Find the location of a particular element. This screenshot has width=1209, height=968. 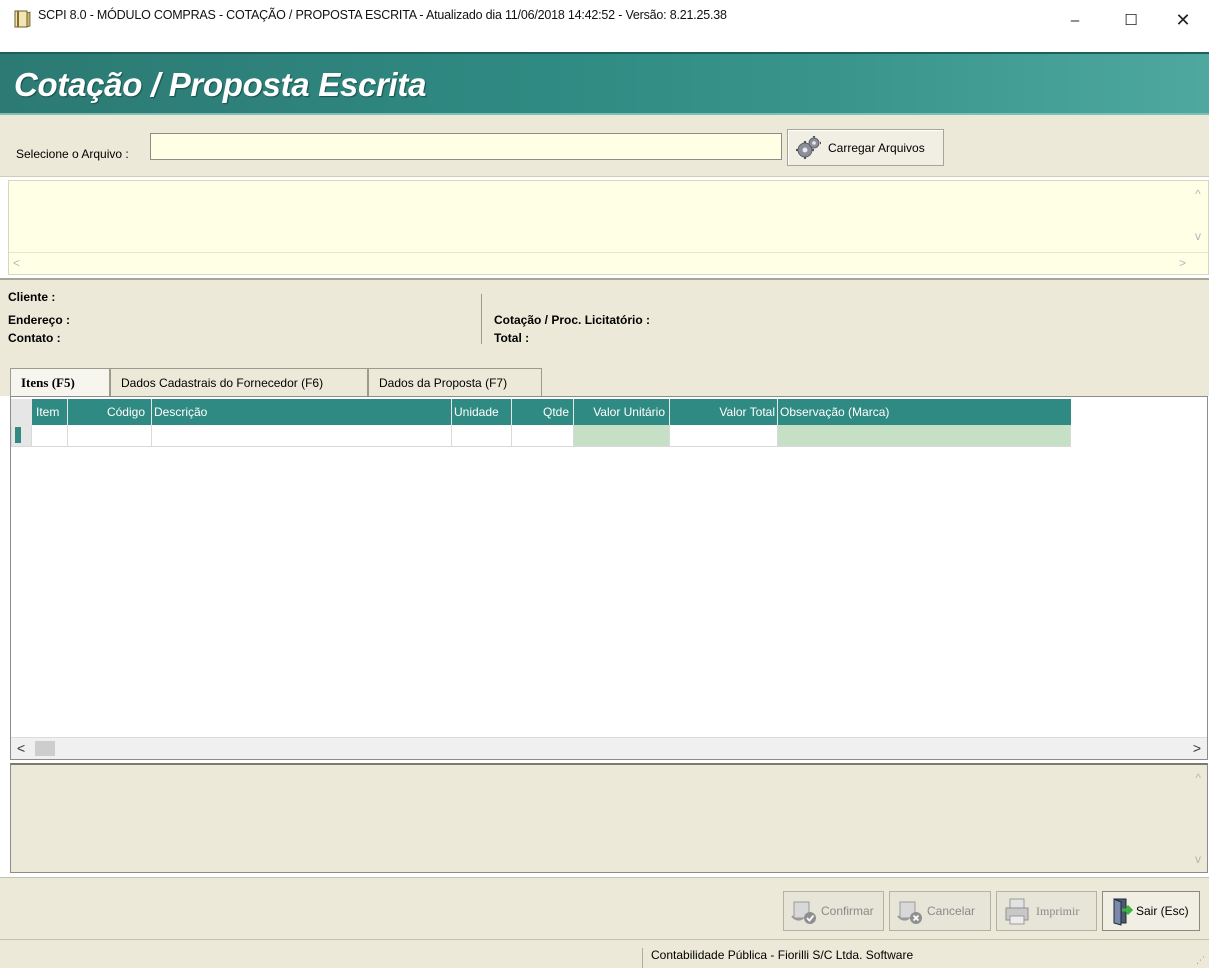

maximize-button: ☐ is located at coordinates (1131, 20).